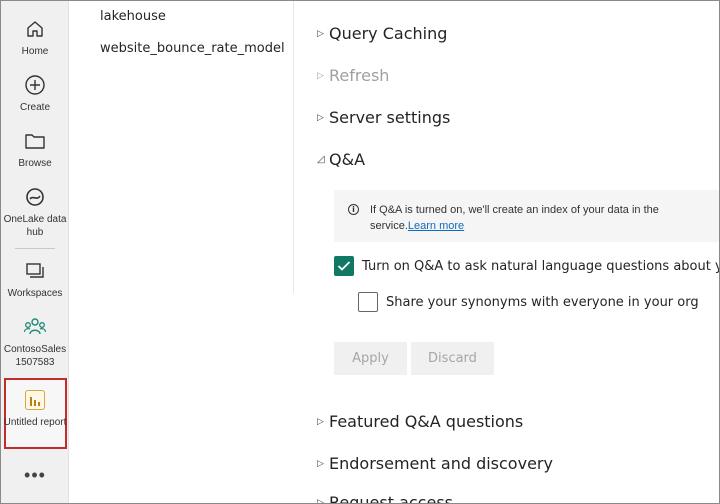  What do you see at coordinates (441, 463) in the screenshot?
I see `section-endorsement-title: Endorsement and discovery` at bounding box center [441, 463].